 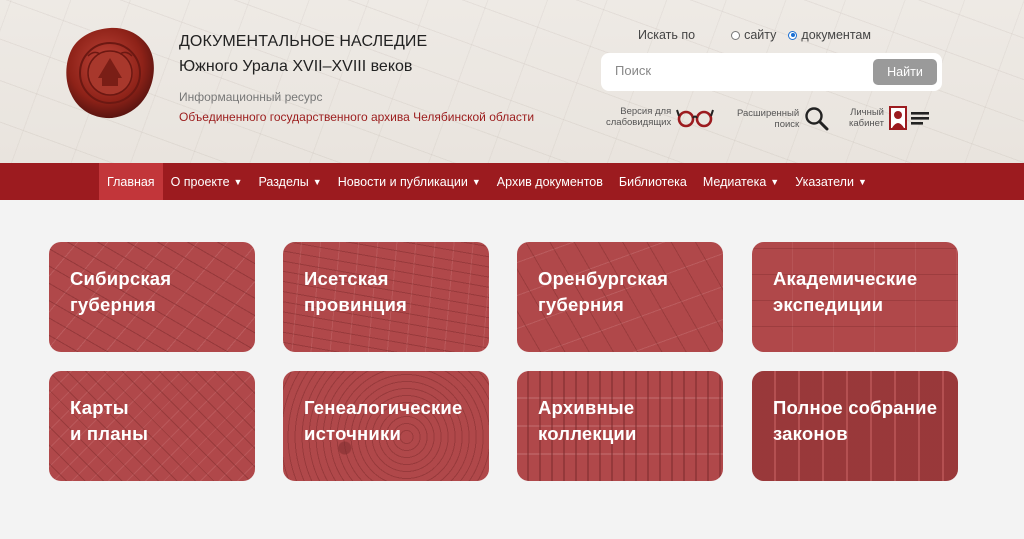 I want to click on site-title-subline: Южного Урала XVII–XVIII веков, so click(x=296, y=66).